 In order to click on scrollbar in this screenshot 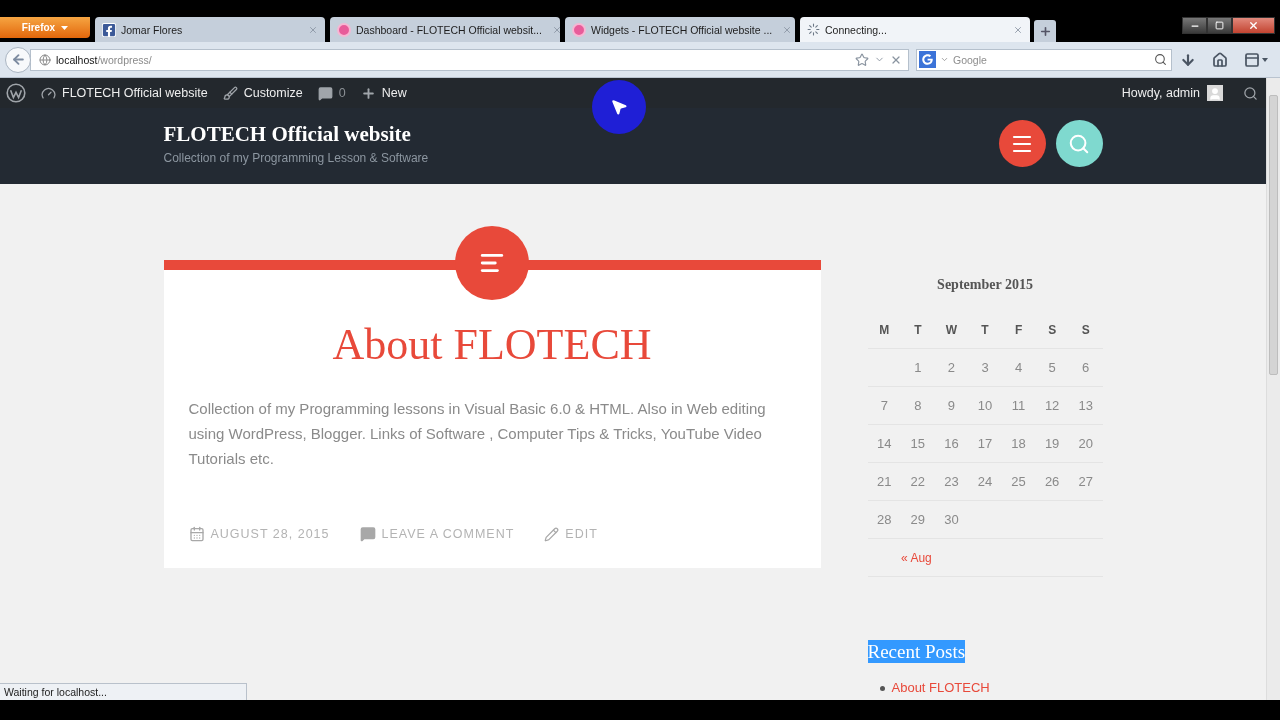, I will do `click(1273, 389)`.